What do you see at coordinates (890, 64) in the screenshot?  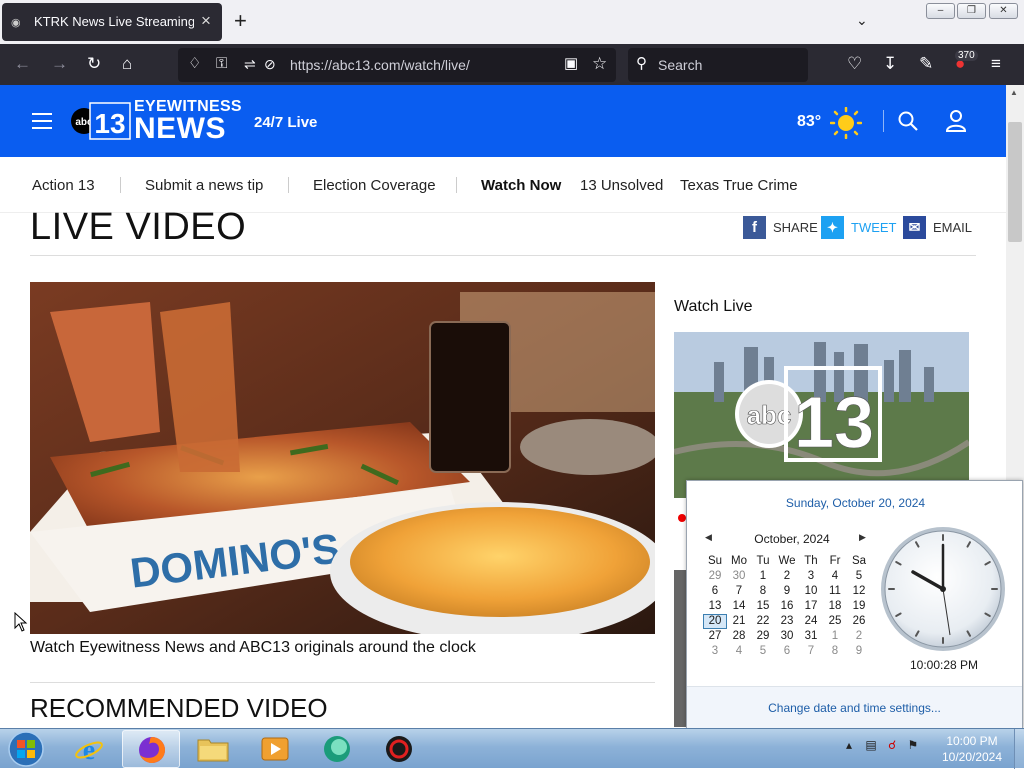 I see `downloads-icon: ↧` at bounding box center [890, 64].